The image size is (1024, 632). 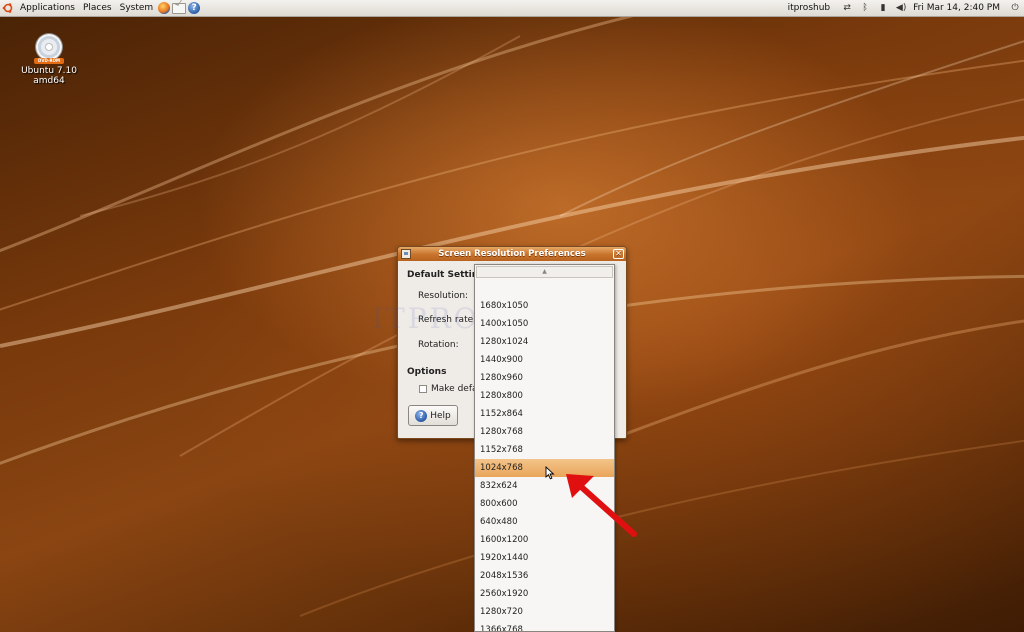 What do you see at coordinates (544, 306) in the screenshot?
I see `resolution-option: 1680x1050` at bounding box center [544, 306].